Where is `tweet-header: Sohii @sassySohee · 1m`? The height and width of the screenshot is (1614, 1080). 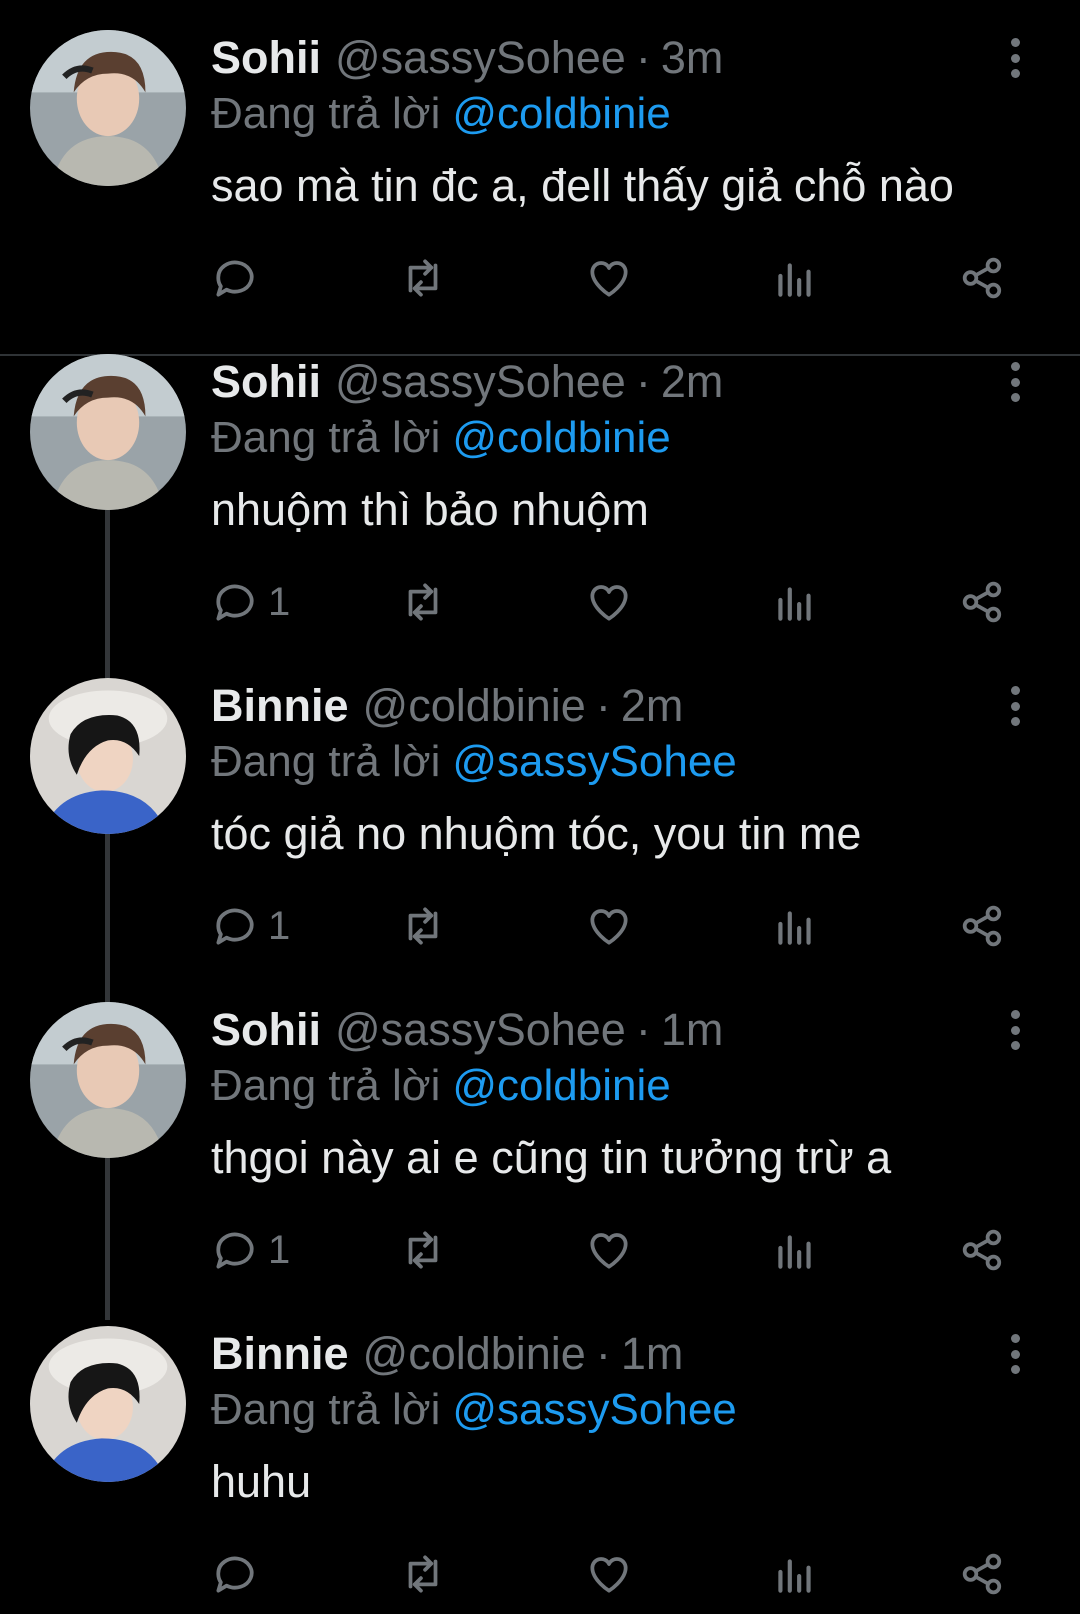 tweet-header: Sohii @sassySohee · 1m is located at coordinates (467, 1030).